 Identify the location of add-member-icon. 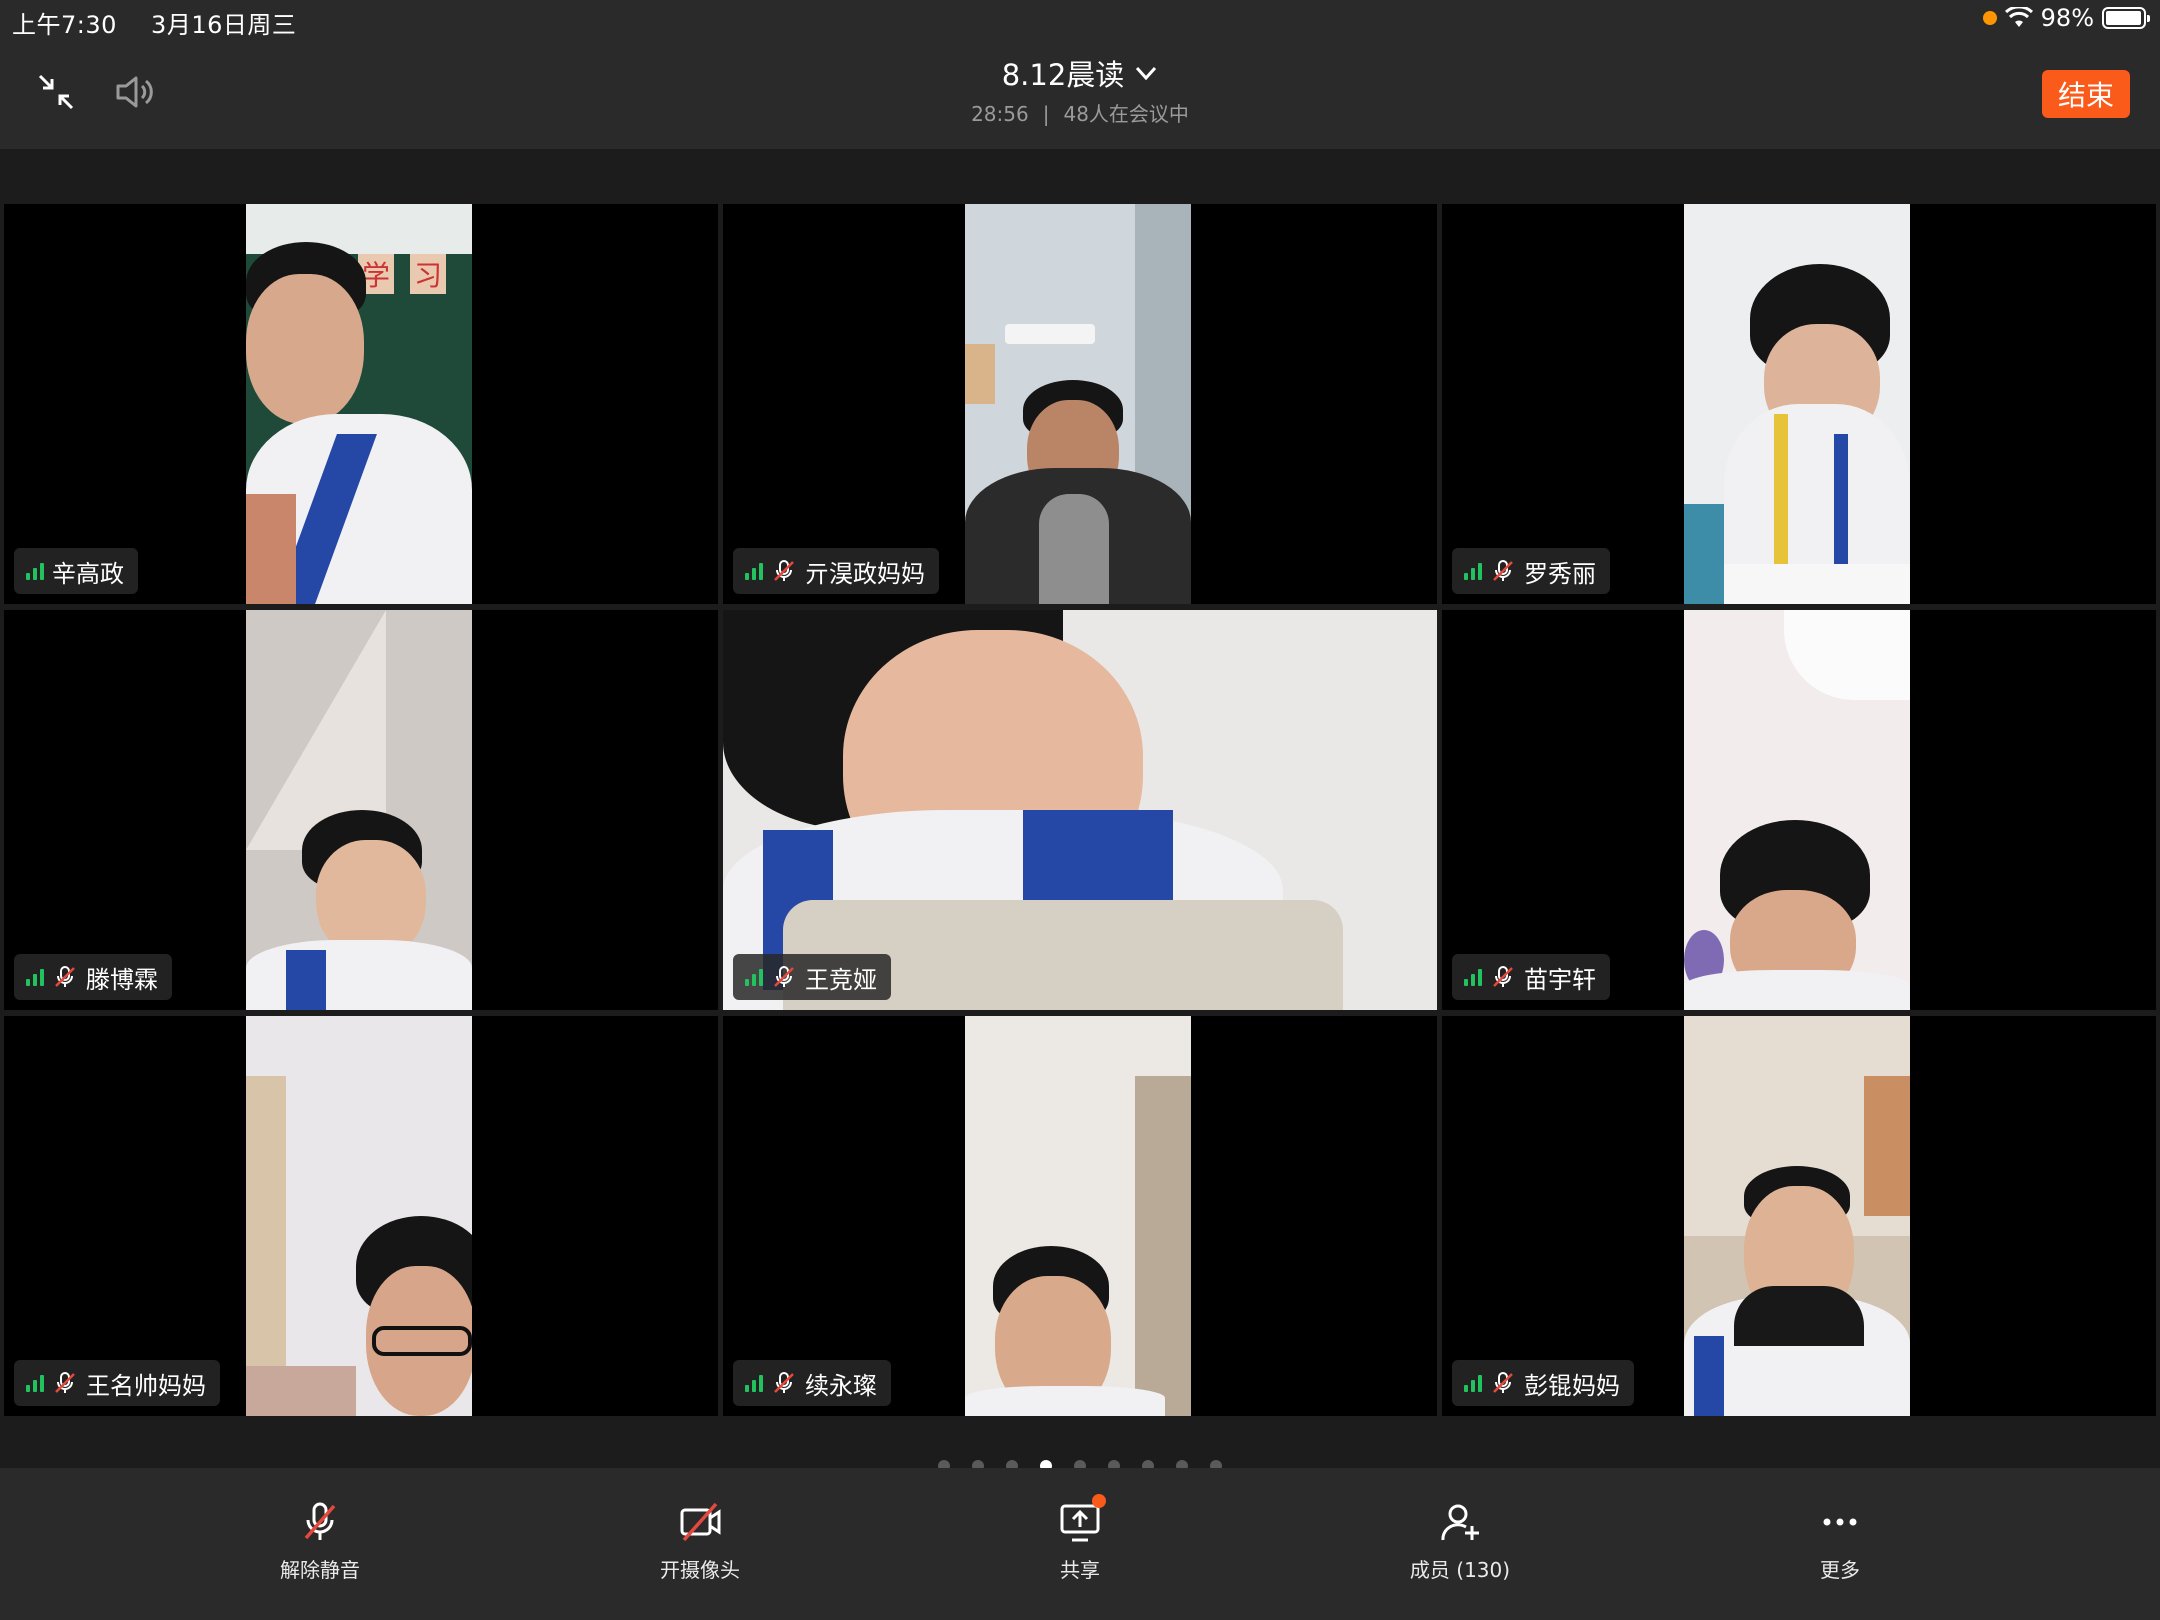
(1460, 1522).